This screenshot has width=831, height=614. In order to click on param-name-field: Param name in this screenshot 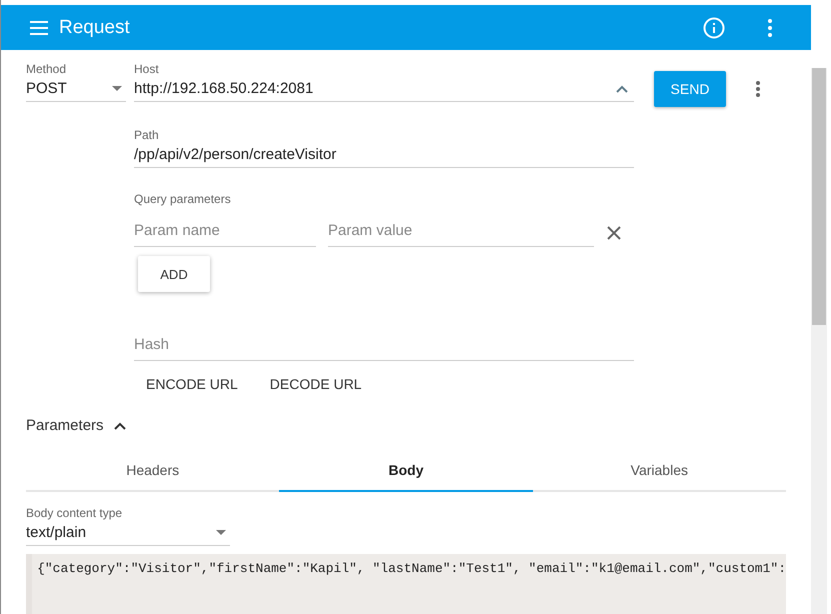, I will do `click(225, 232)`.